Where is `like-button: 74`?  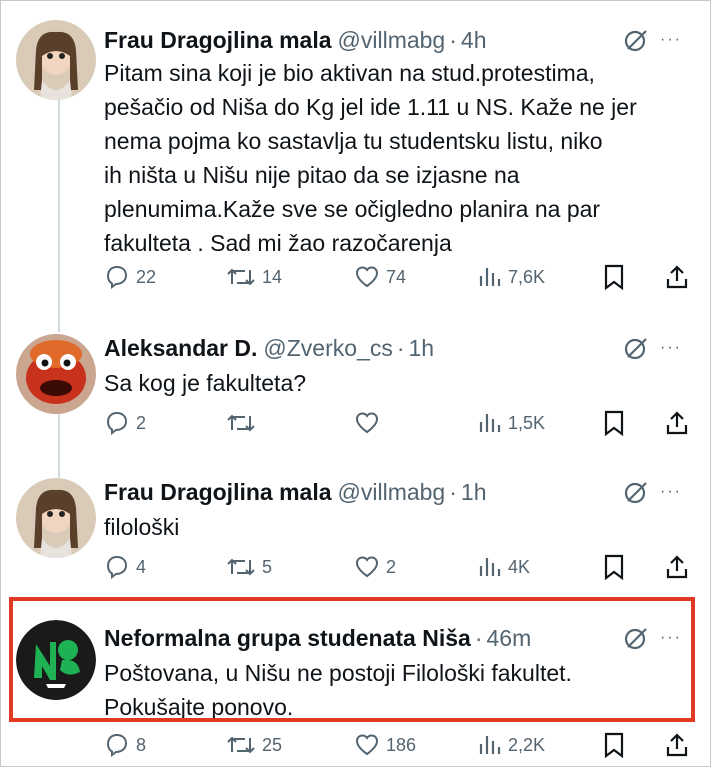 like-button: 74 is located at coordinates (380, 277).